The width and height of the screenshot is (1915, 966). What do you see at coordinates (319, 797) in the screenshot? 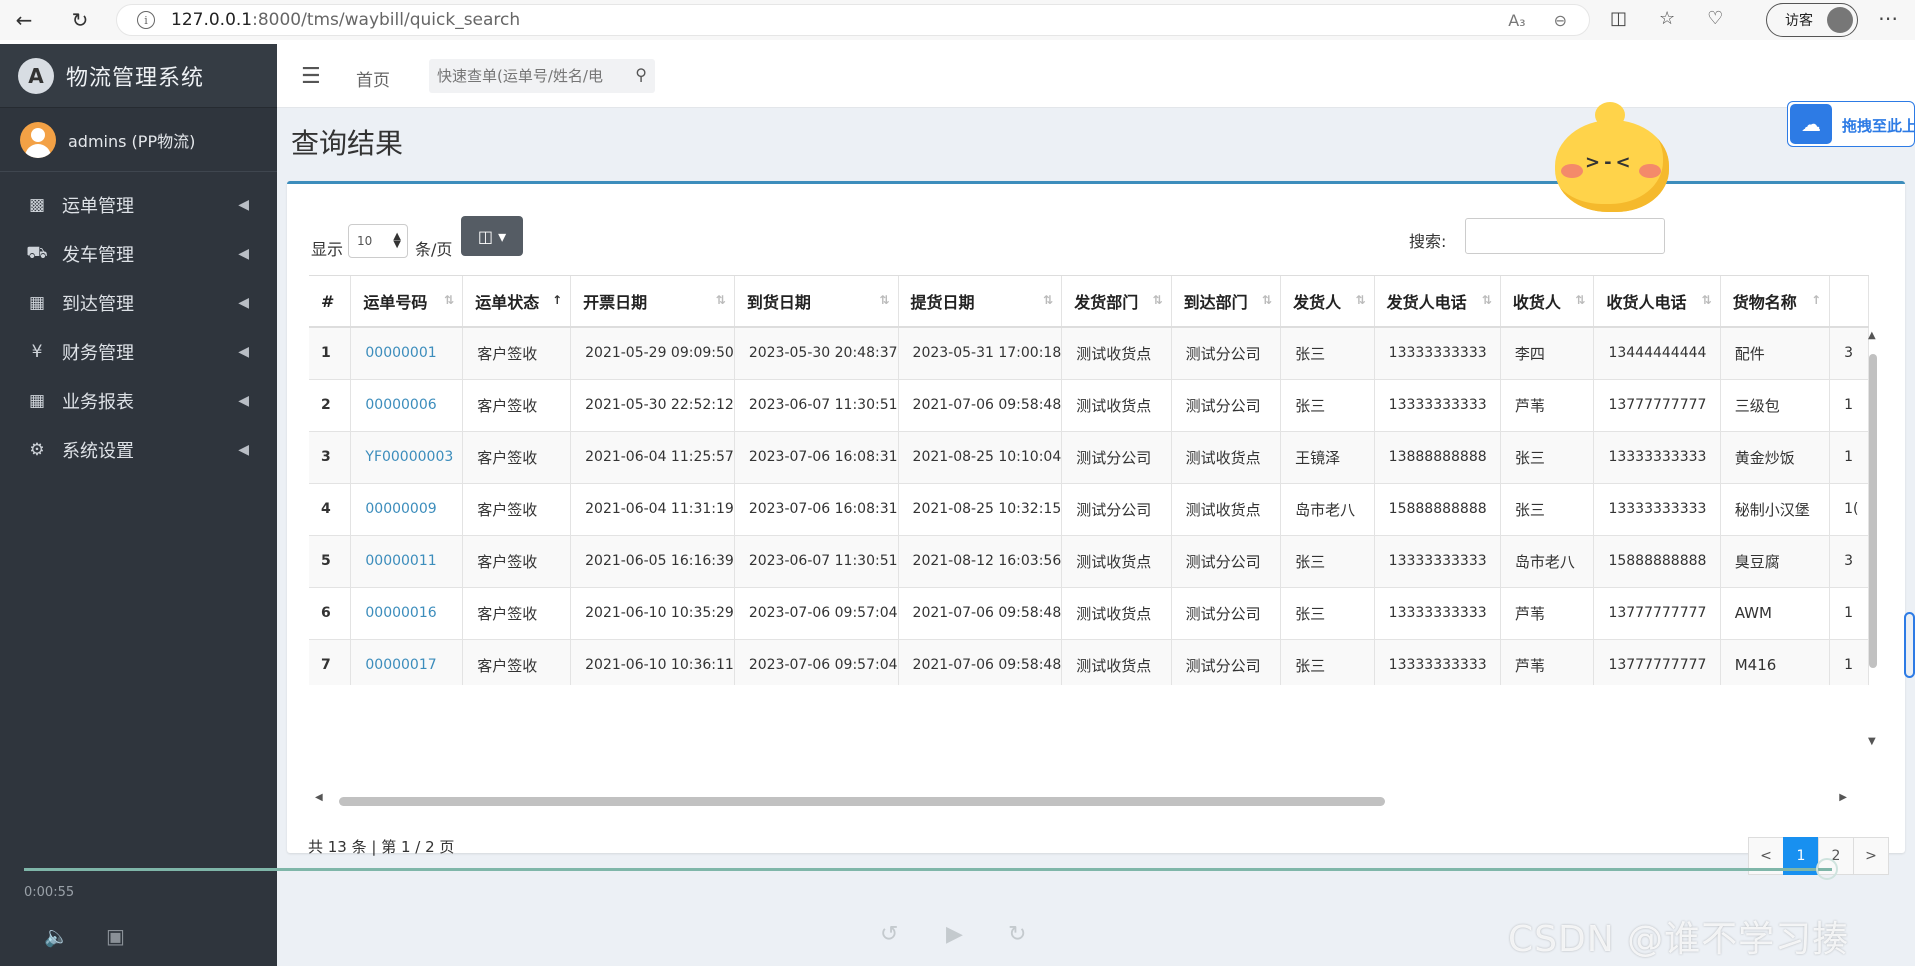
I see `scroll-left-icon: ◀` at bounding box center [319, 797].